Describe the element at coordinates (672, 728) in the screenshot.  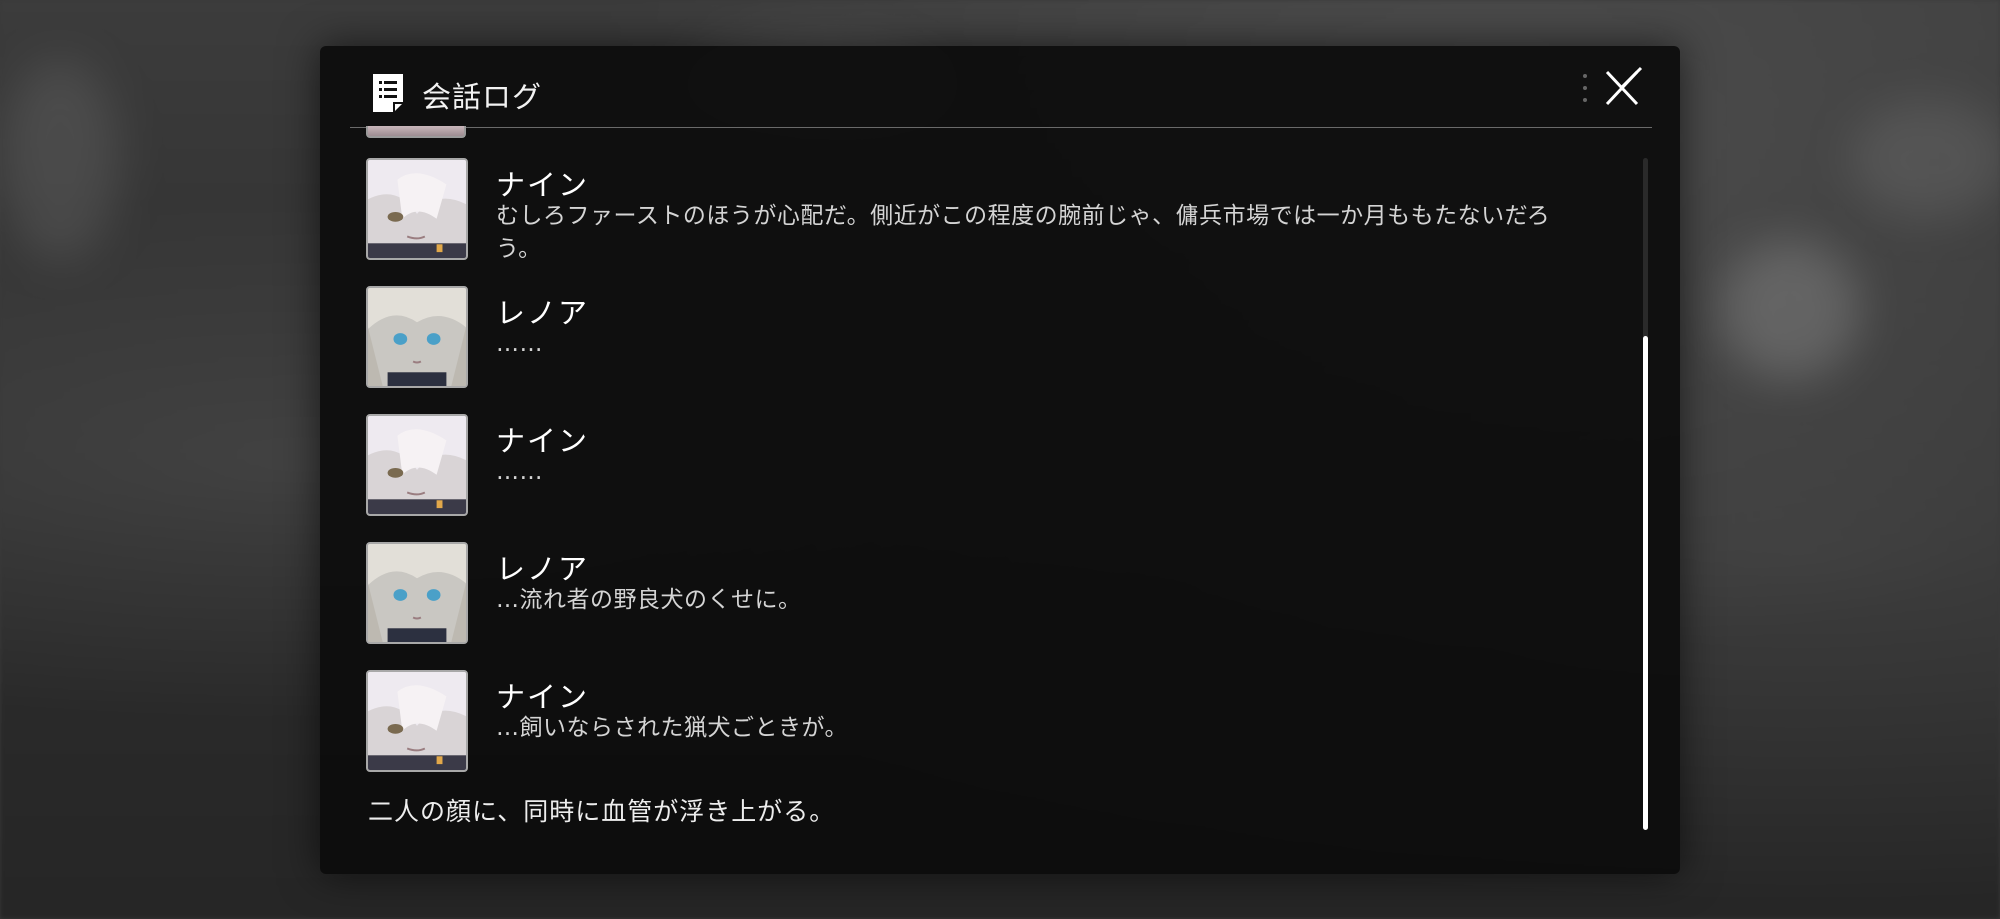
I see `dialogue-text: …飼いならされた猟犬ごときが。` at that location.